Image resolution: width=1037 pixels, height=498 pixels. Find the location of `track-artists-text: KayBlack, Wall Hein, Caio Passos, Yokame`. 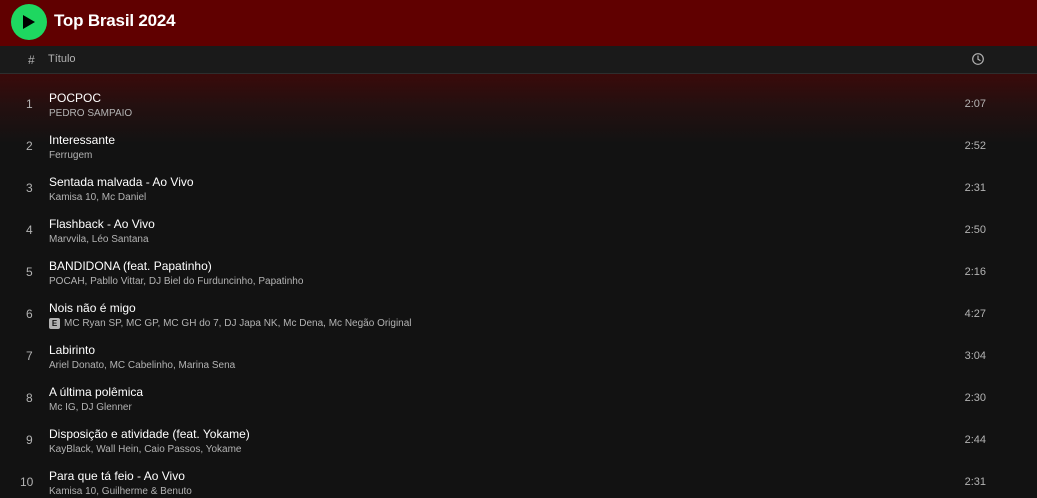

track-artists-text: KayBlack, Wall Hein, Caio Passos, Yokame is located at coordinates (145, 449).